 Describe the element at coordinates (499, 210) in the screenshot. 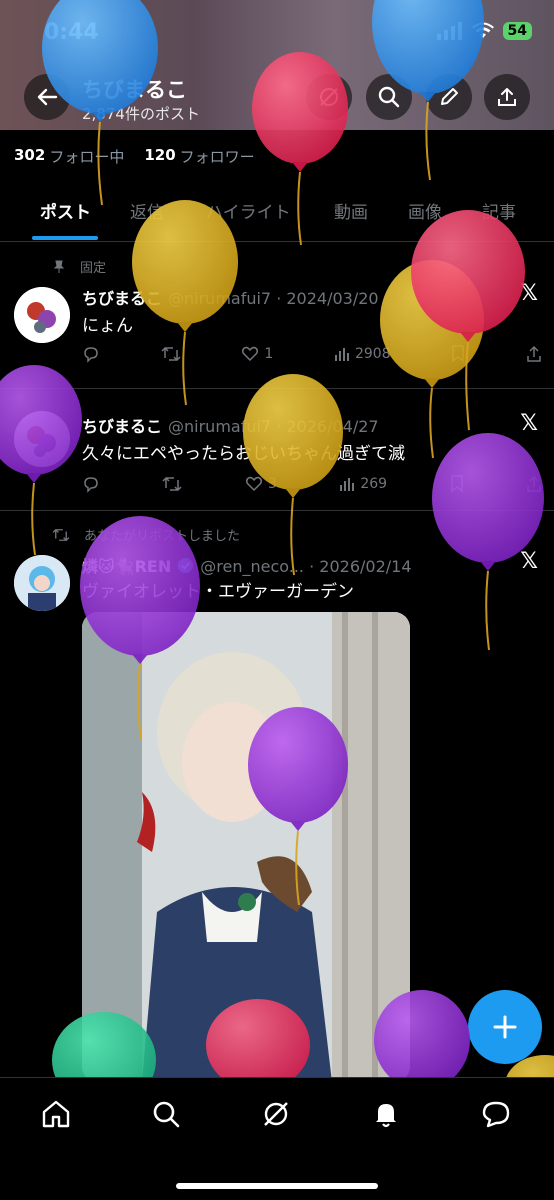

I see `tab-articles: 記事` at that location.